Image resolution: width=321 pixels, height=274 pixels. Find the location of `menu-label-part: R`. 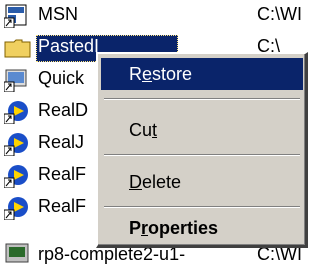

menu-label-part: R is located at coordinates (135, 74).